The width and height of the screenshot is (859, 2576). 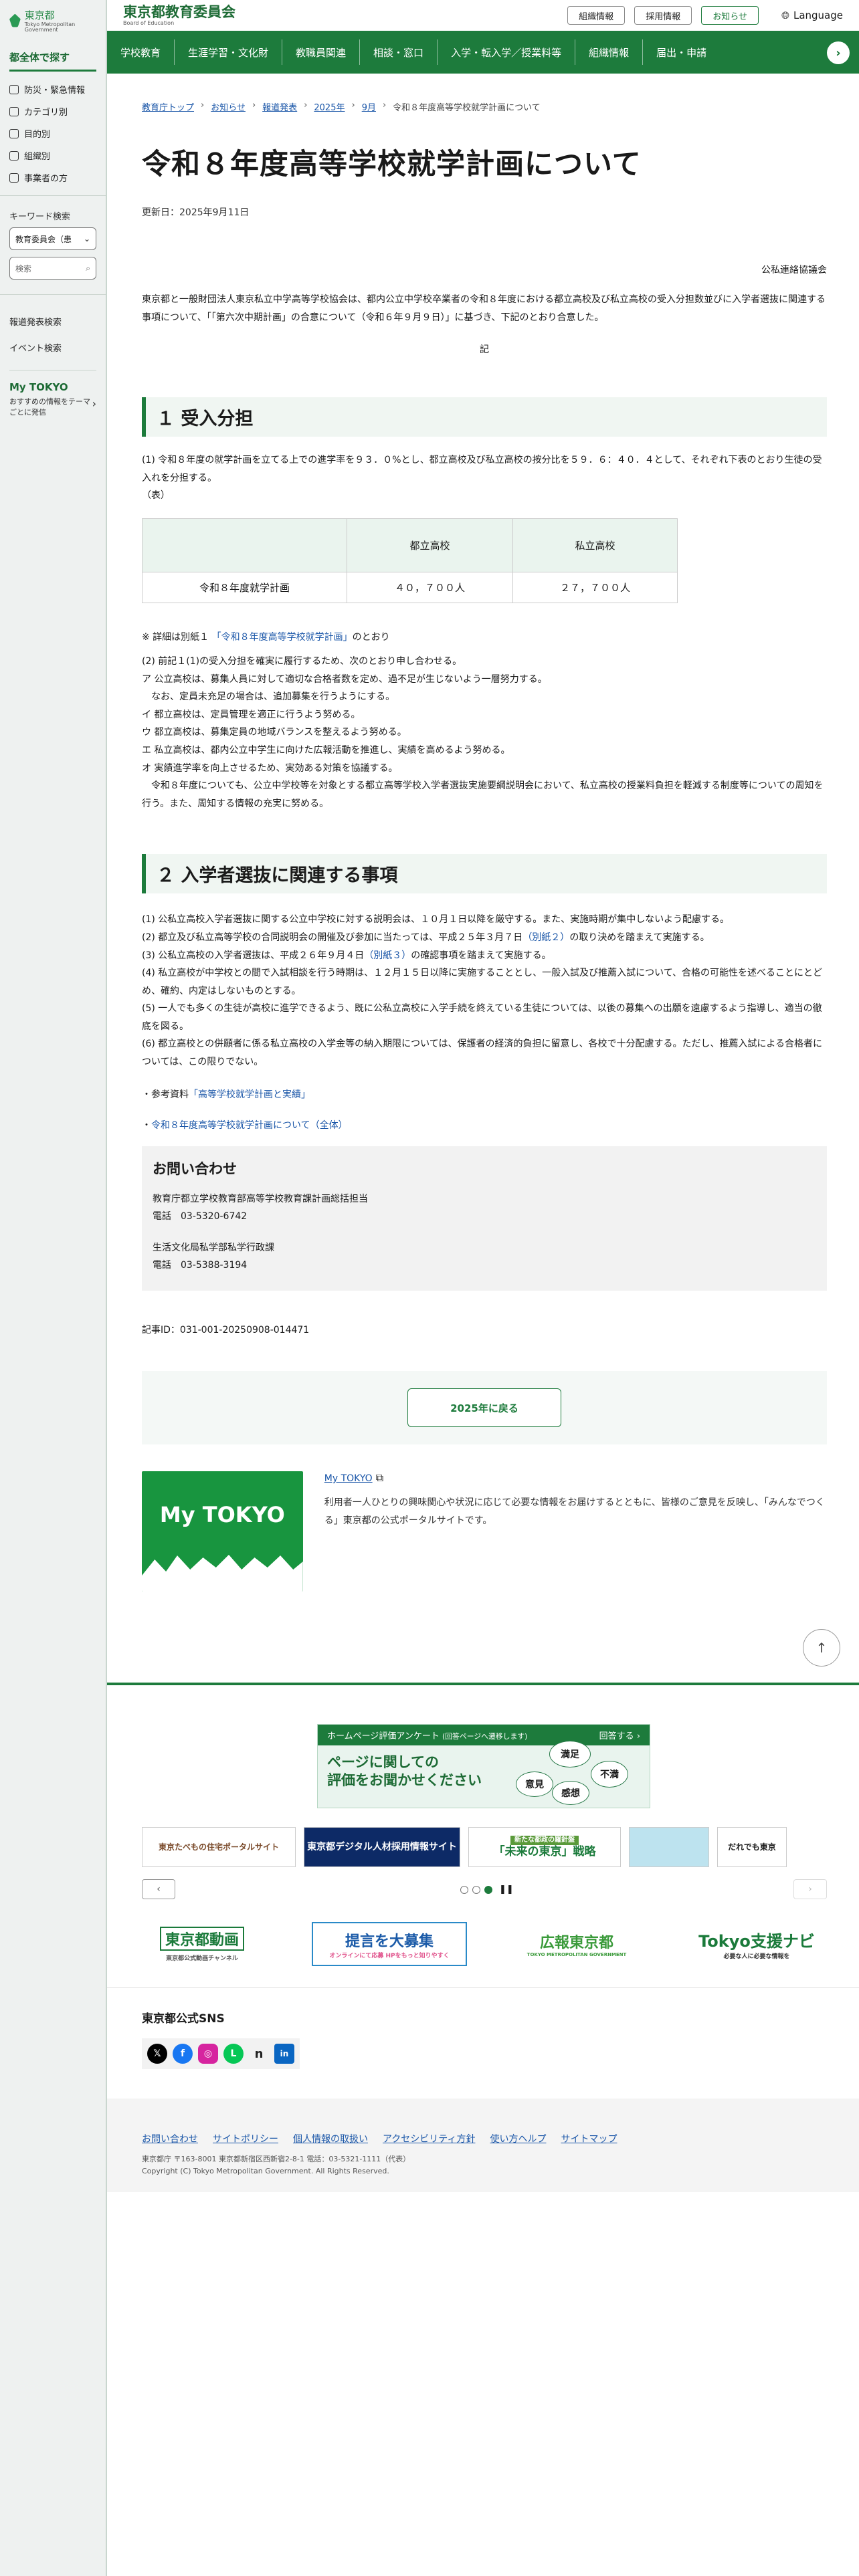 I want to click on breadcrumb-link: 教育庁トップ, so click(x=168, y=106).